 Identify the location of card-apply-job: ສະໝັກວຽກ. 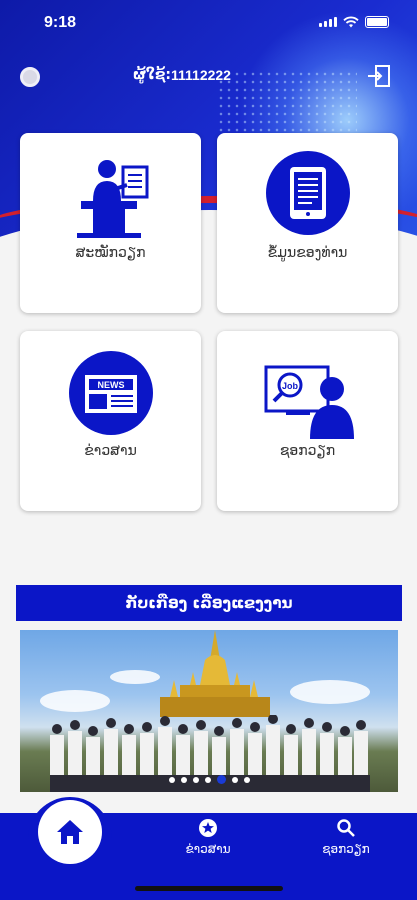
(110, 223).